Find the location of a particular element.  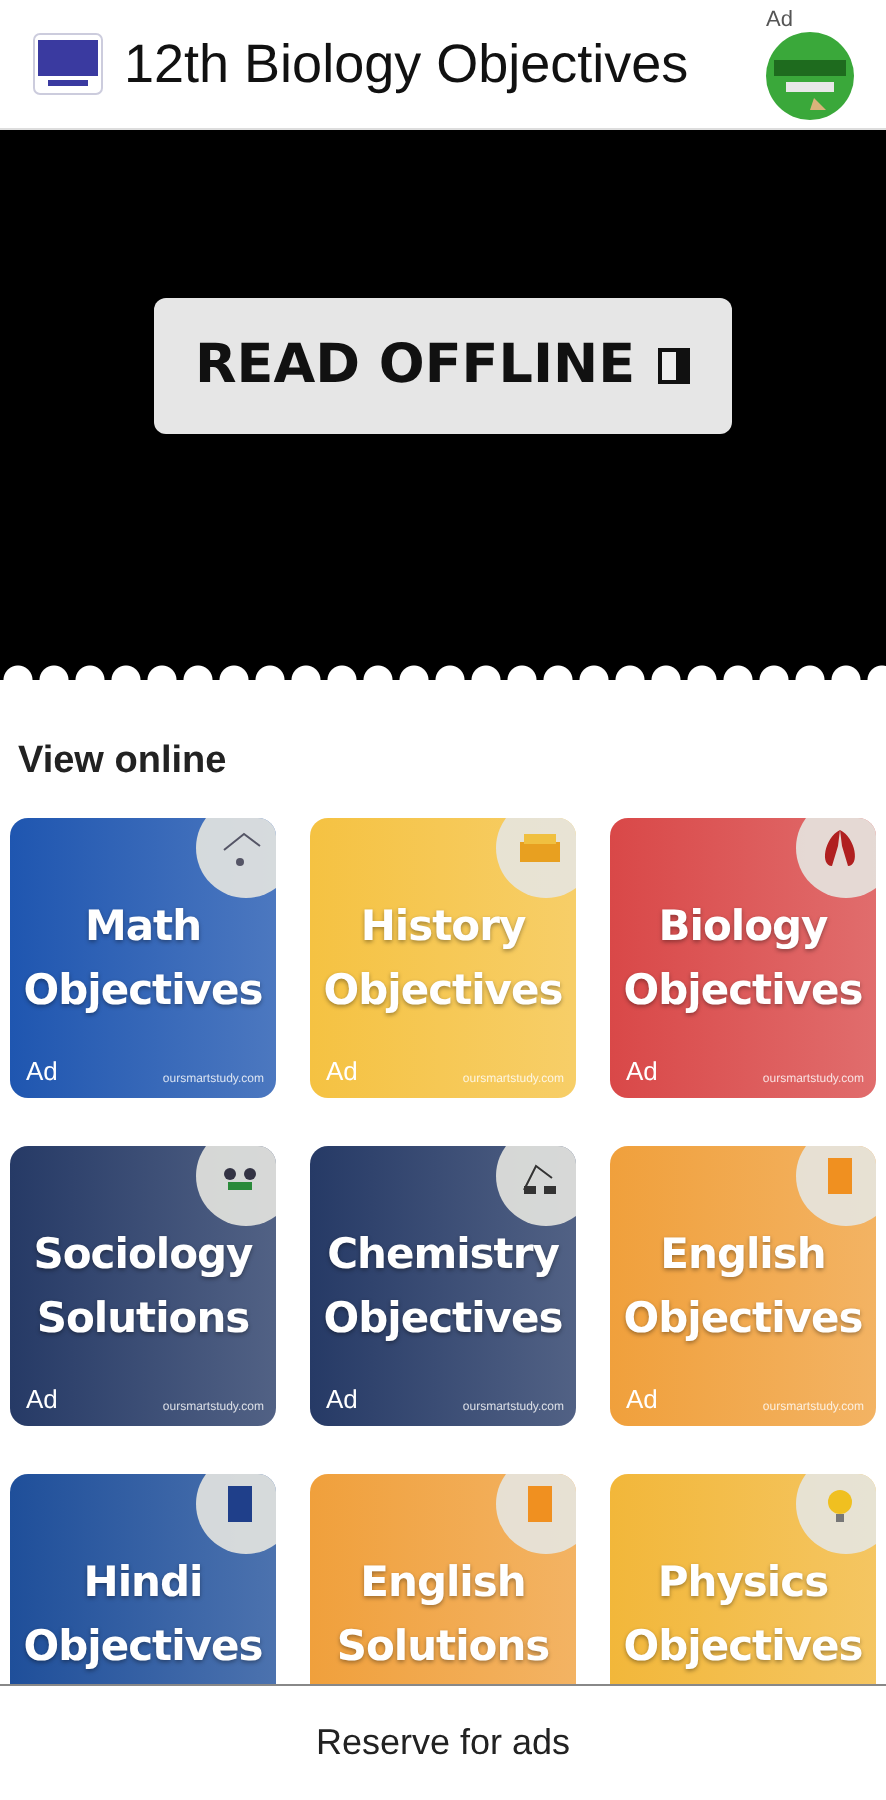

subject-card: Hindi Objectives is located at coordinates (143, 1579).